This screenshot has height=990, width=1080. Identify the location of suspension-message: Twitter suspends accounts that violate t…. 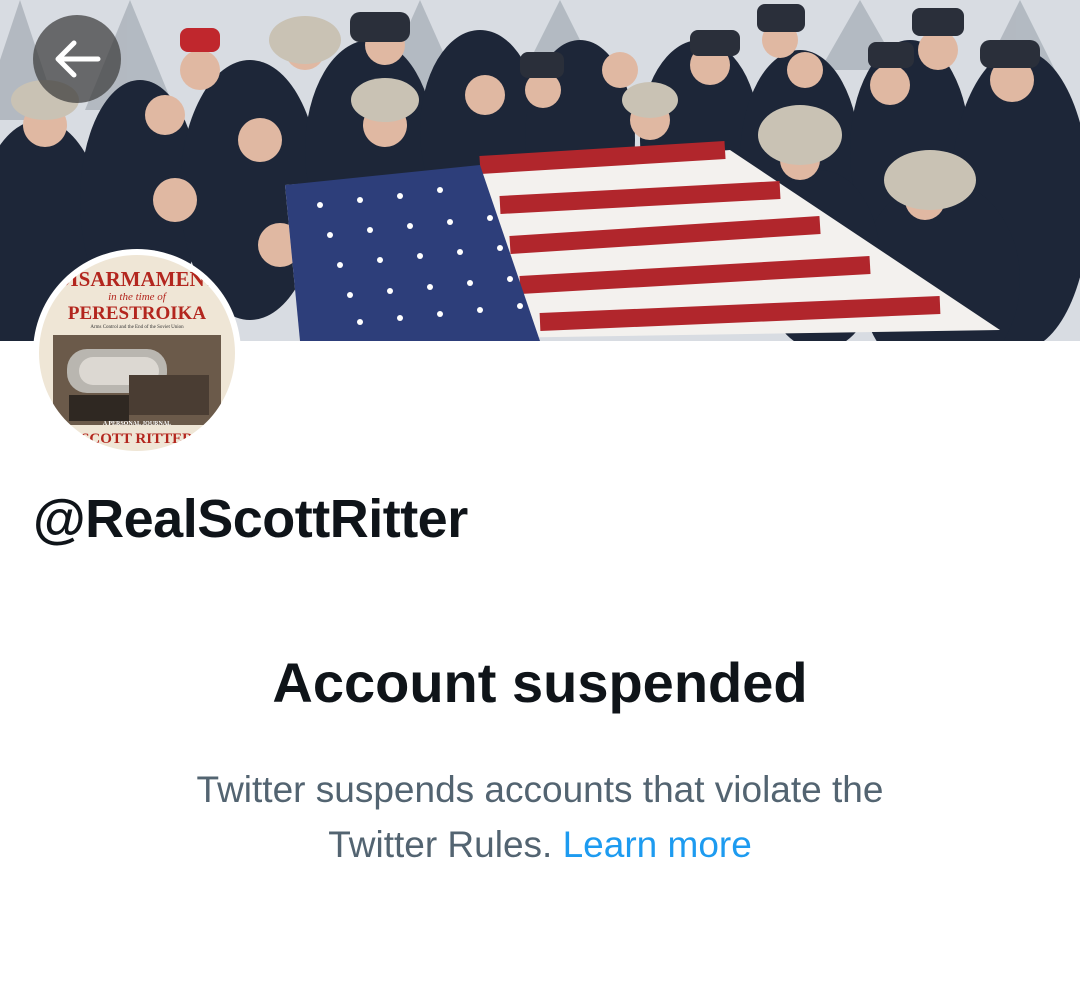
(540, 817).